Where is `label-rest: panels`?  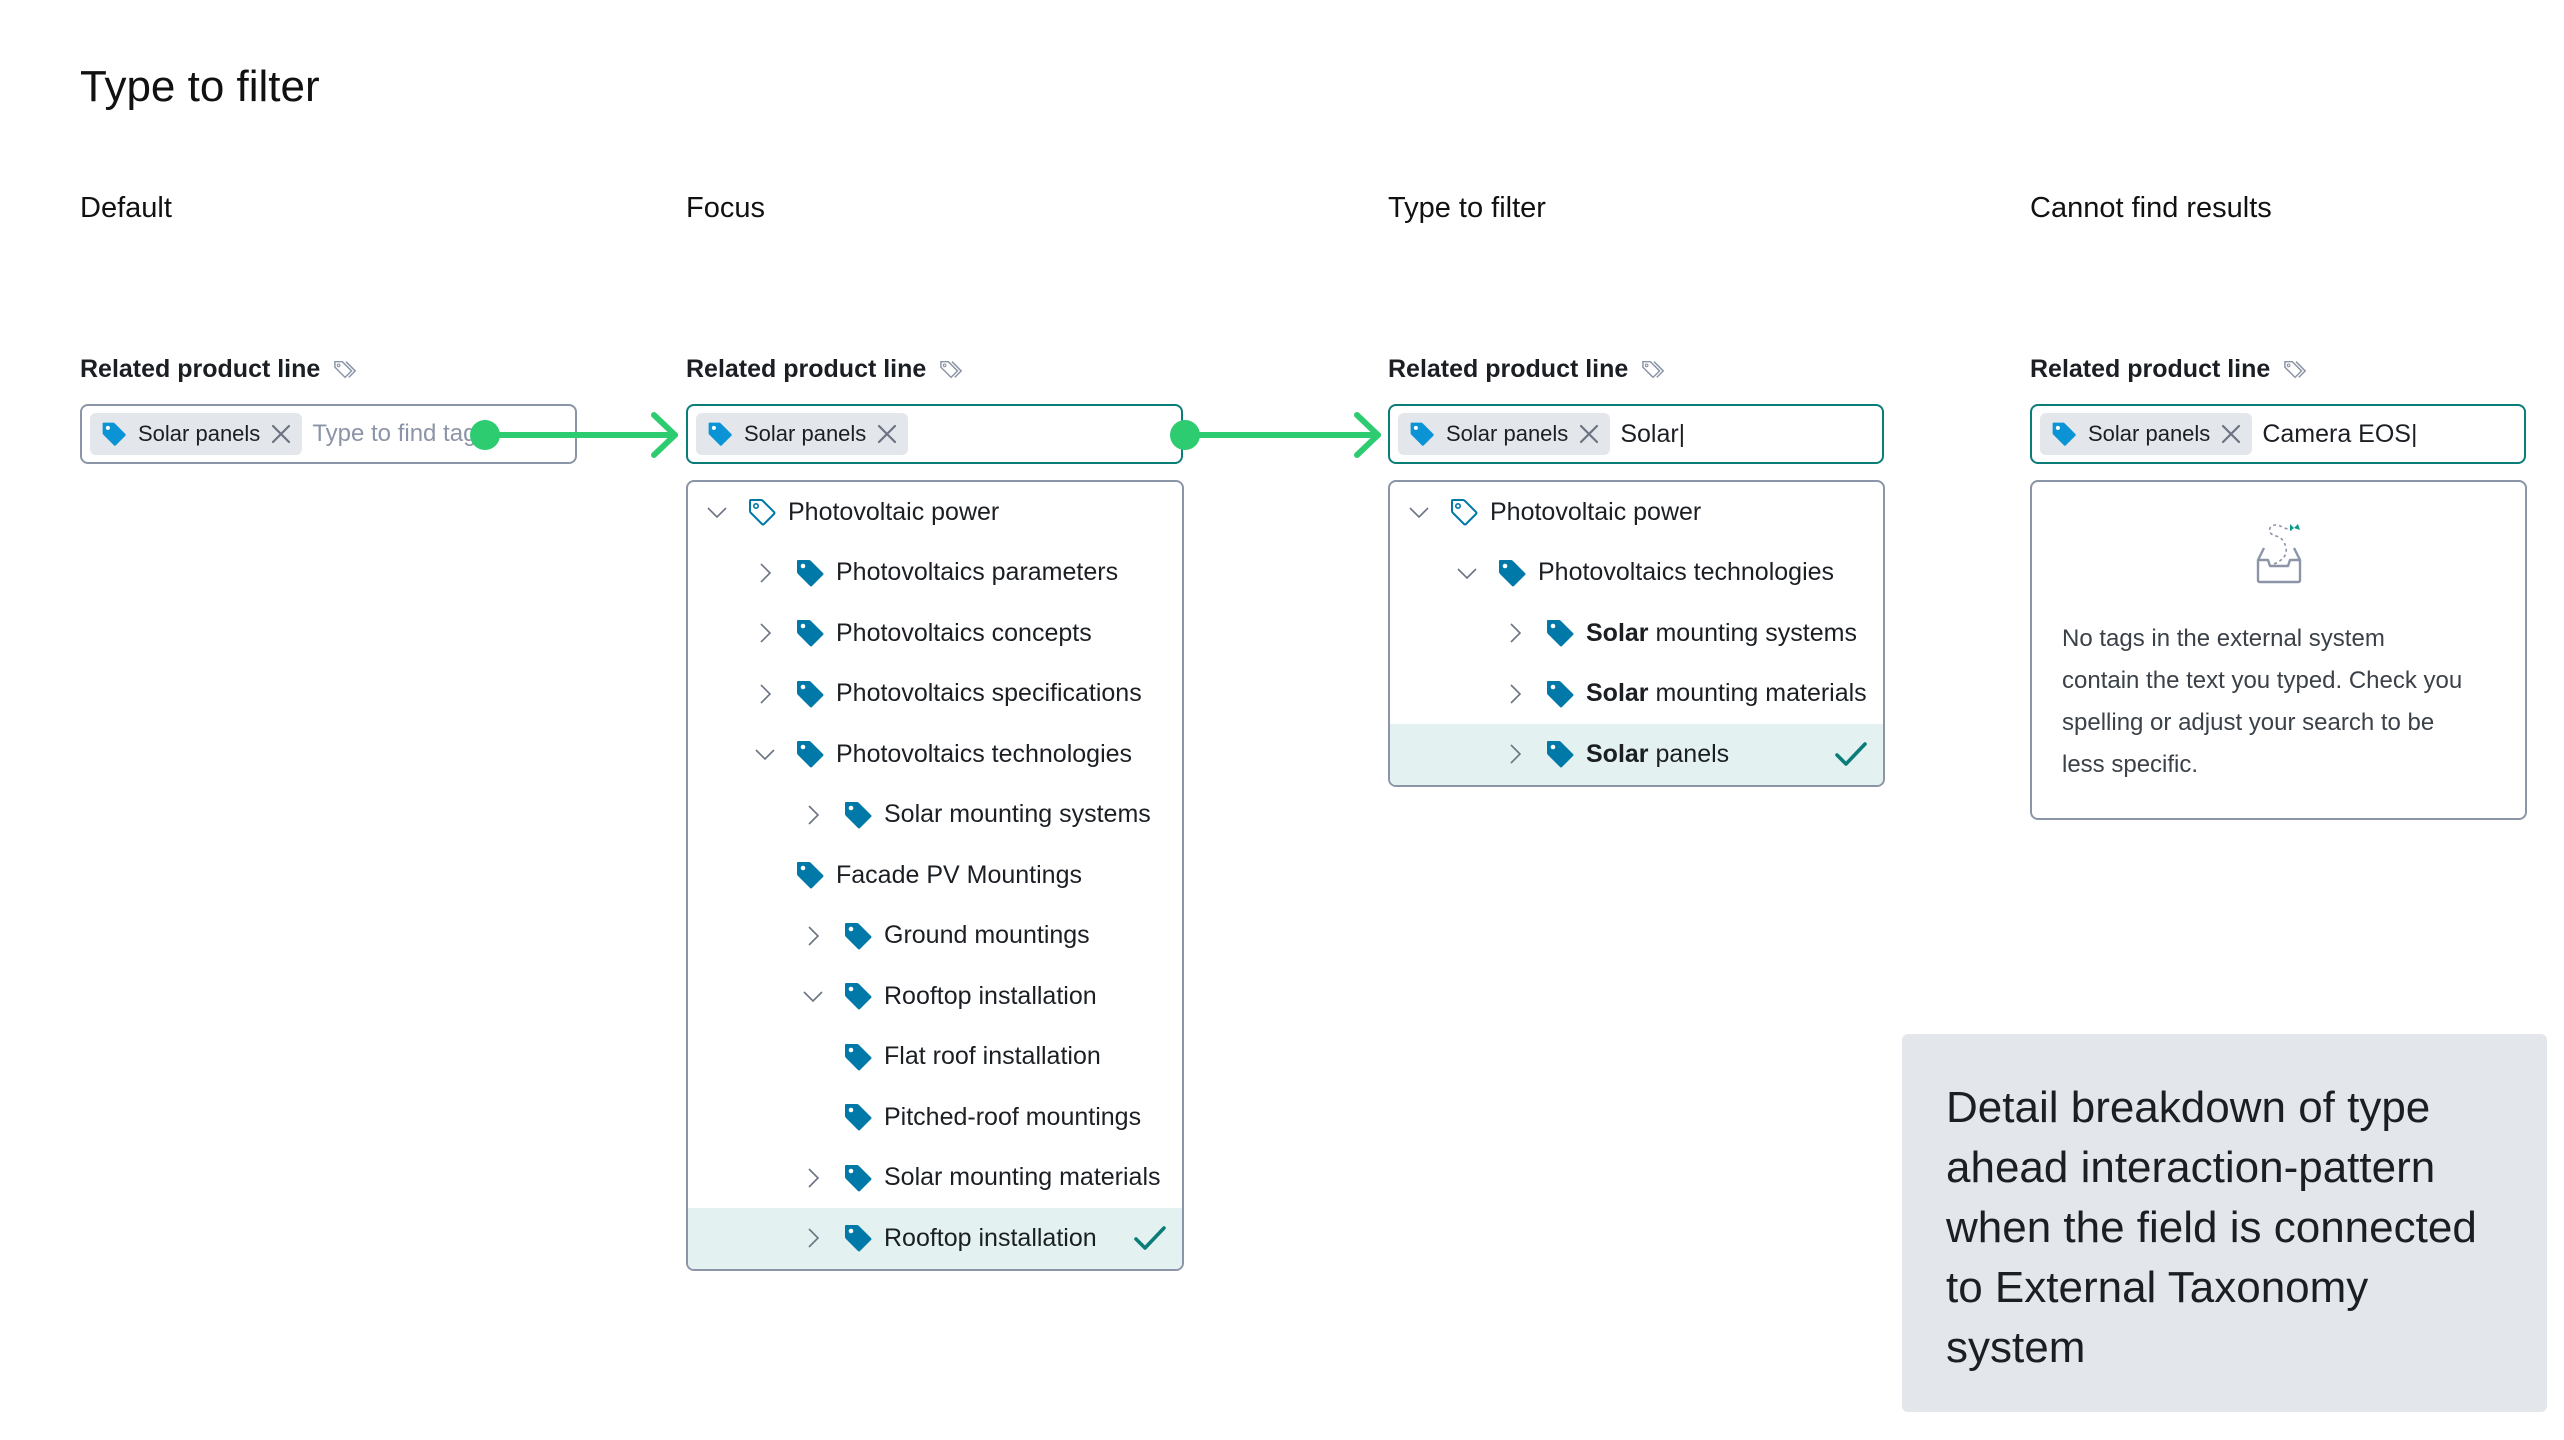 label-rest: panels is located at coordinates (1689, 753).